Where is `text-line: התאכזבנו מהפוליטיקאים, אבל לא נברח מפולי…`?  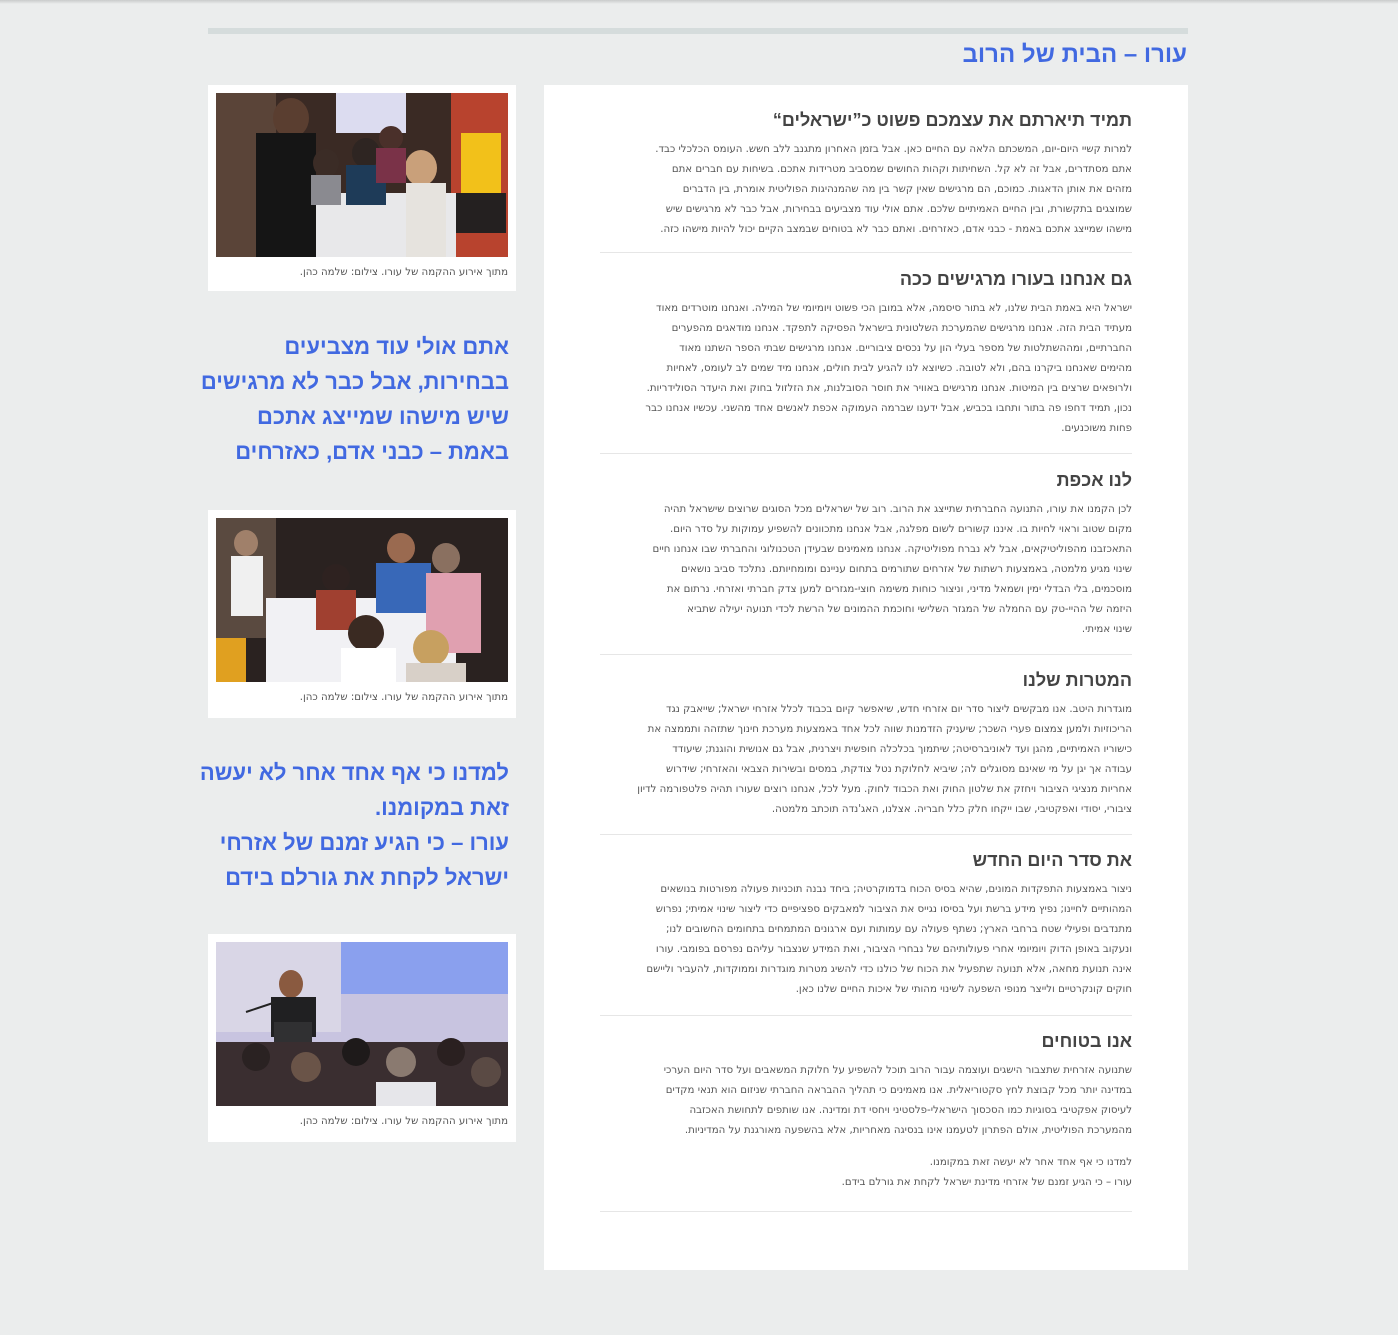 text-line: התאכזבנו מהפוליטיקאים, אבל לא נברח מפולי… is located at coordinates (892, 549).